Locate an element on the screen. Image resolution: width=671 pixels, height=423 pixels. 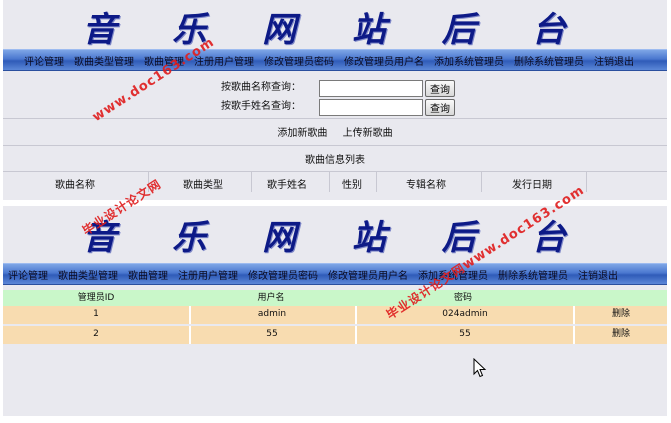
col-album-name: 专辑名称 is located at coordinates (426, 185).